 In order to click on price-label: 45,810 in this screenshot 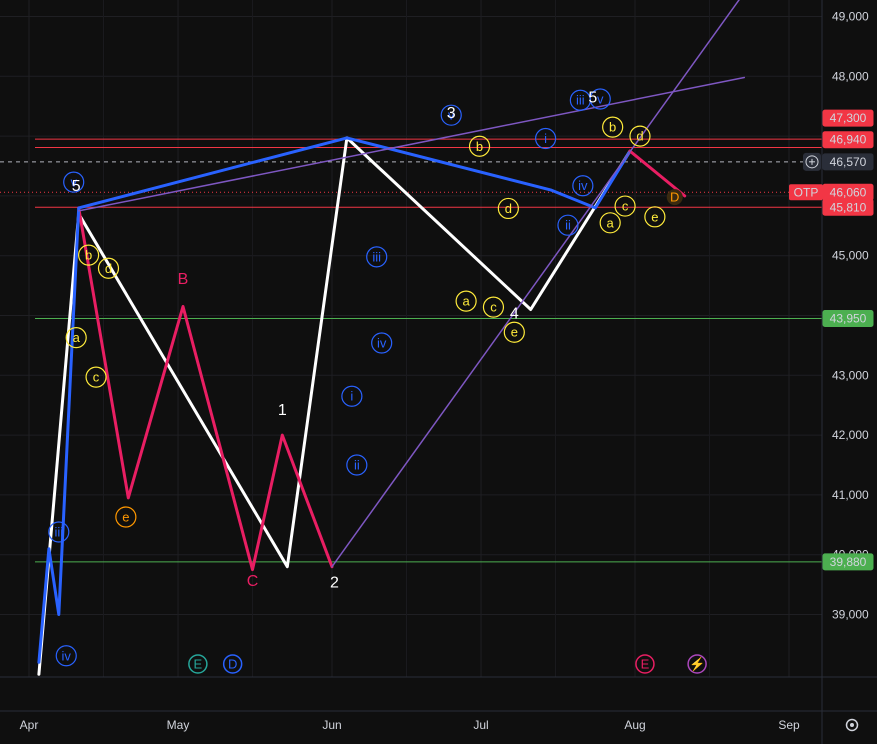, I will do `click(848, 207)`.